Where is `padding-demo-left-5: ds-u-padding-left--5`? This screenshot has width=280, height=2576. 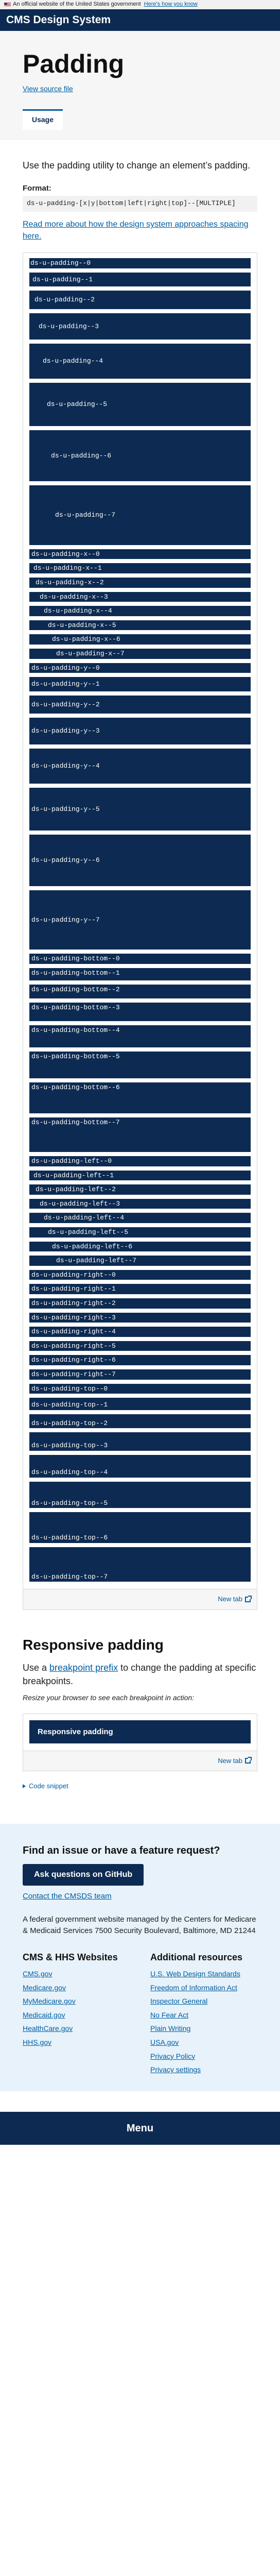 padding-demo-left-5: ds-u-padding-left--5 is located at coordinates (140, 1233).